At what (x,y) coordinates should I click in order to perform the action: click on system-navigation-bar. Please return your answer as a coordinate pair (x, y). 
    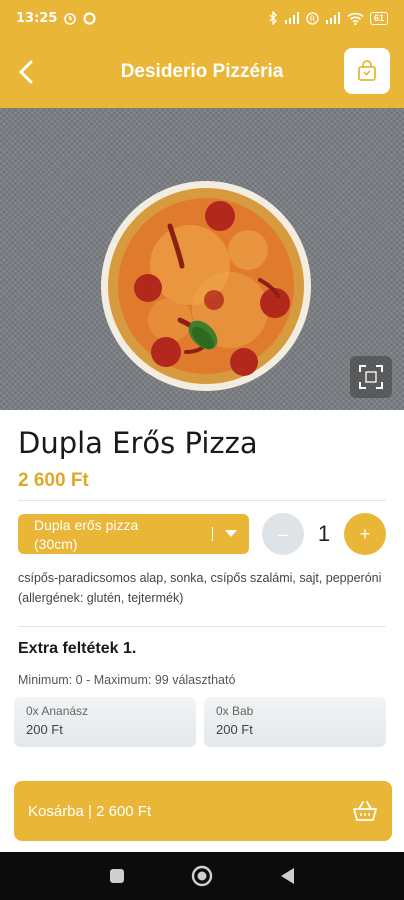
    Looking at the image, I should click on (202, 876).